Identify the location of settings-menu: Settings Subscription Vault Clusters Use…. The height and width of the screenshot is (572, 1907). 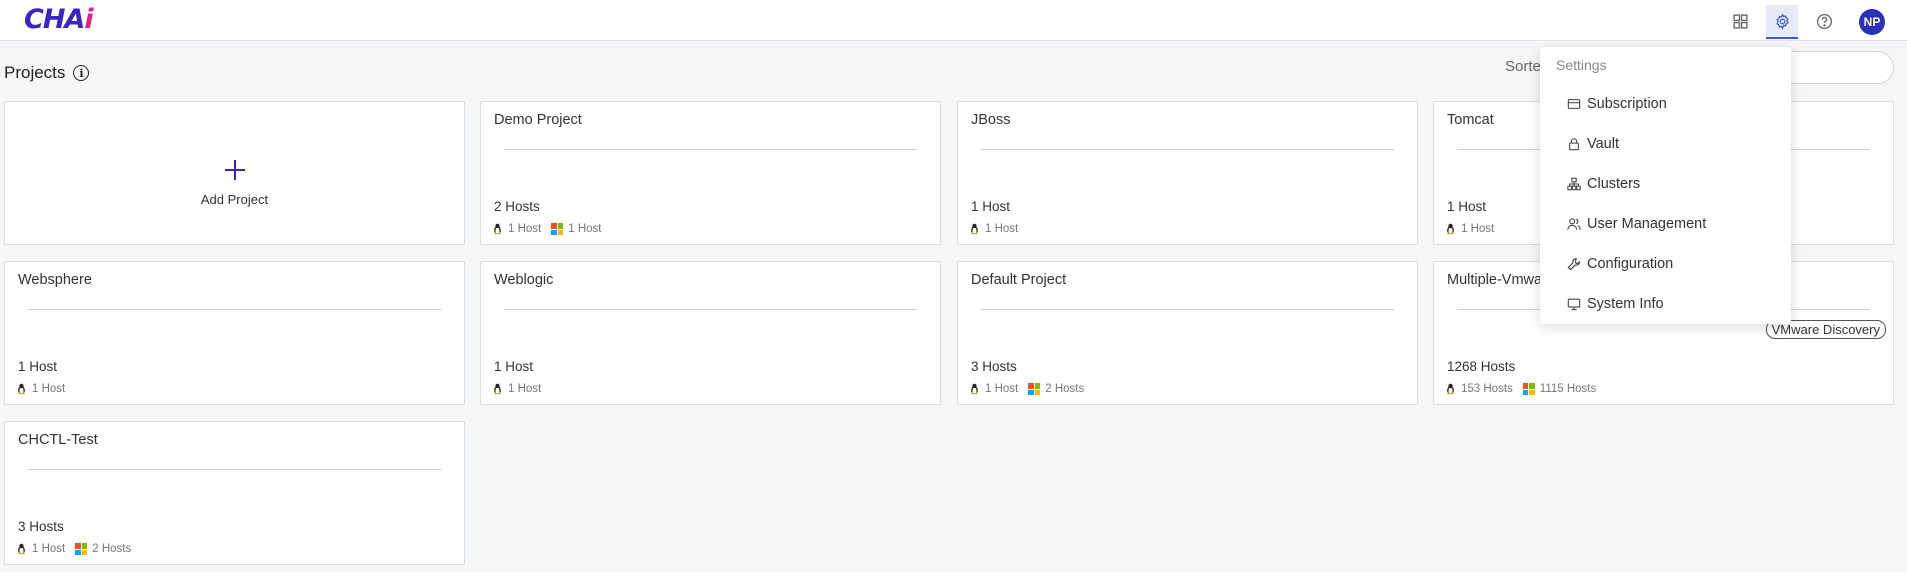
(1665, 185).